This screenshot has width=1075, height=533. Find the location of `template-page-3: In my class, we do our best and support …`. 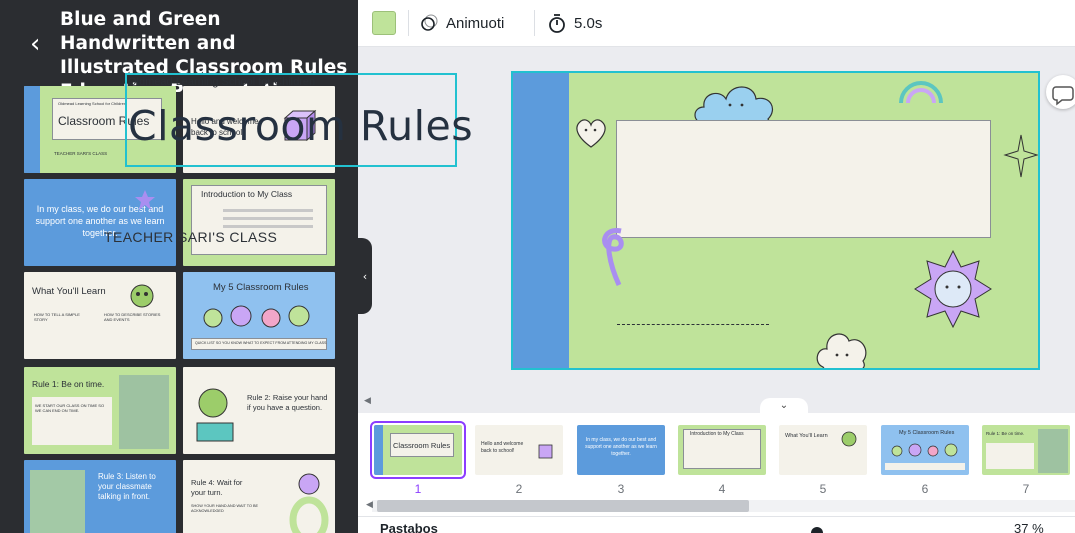

template-page-3: In my class, we do our best and support … is located at coordinates (100, 222).